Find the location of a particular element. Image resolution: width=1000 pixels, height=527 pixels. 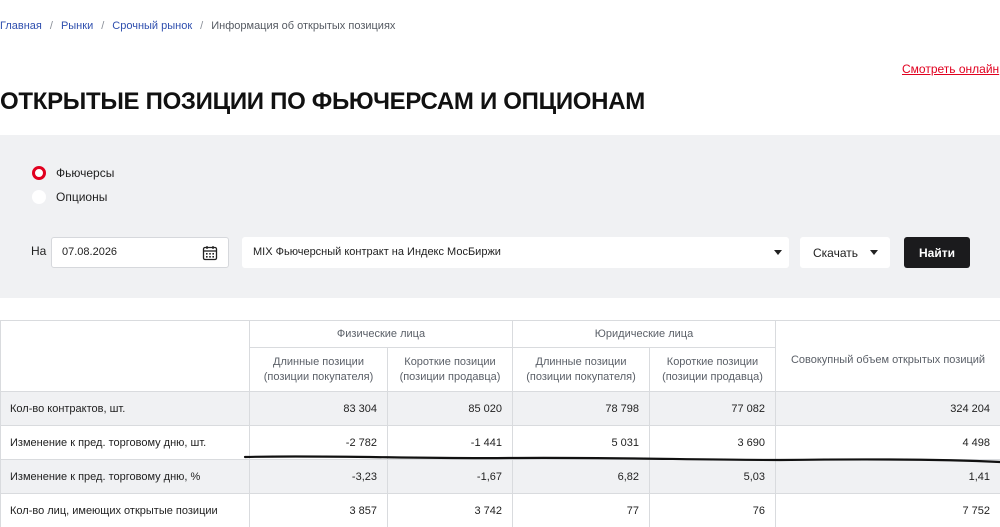

radio-unchecked-icon is located at coordinates (39, 197).